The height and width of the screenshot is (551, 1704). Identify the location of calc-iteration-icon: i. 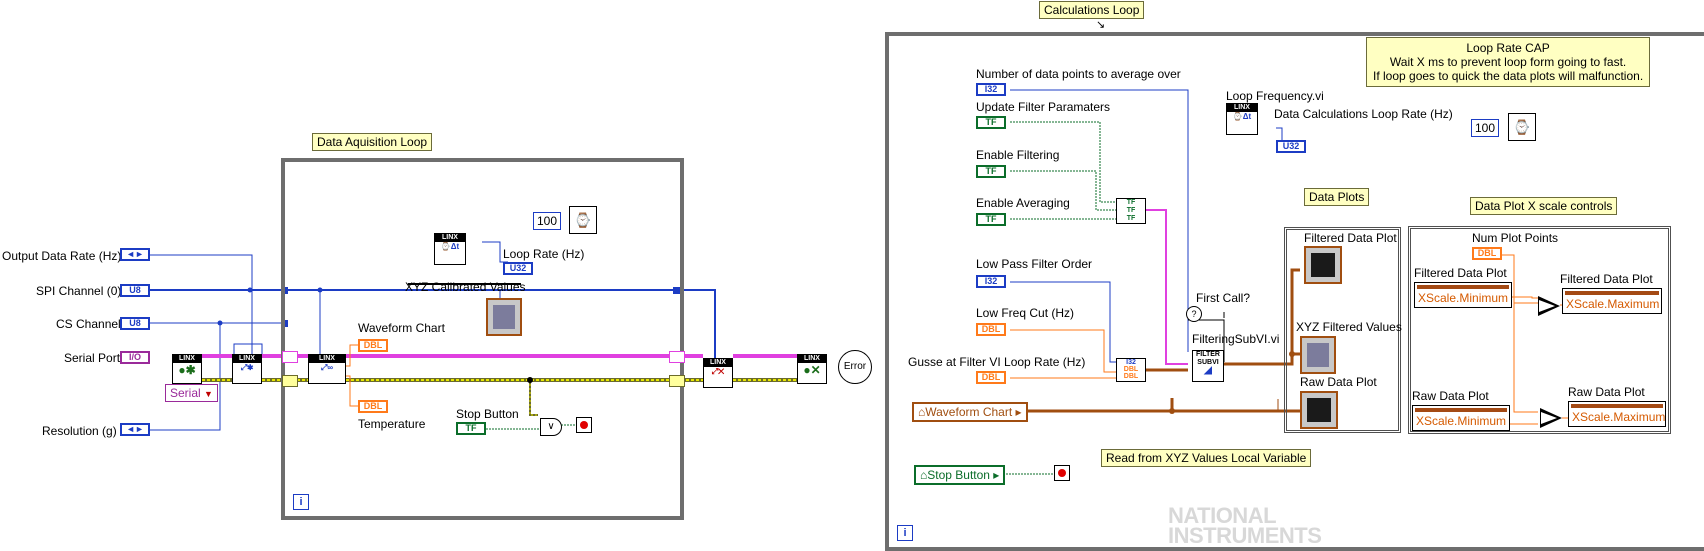
(905, 533).